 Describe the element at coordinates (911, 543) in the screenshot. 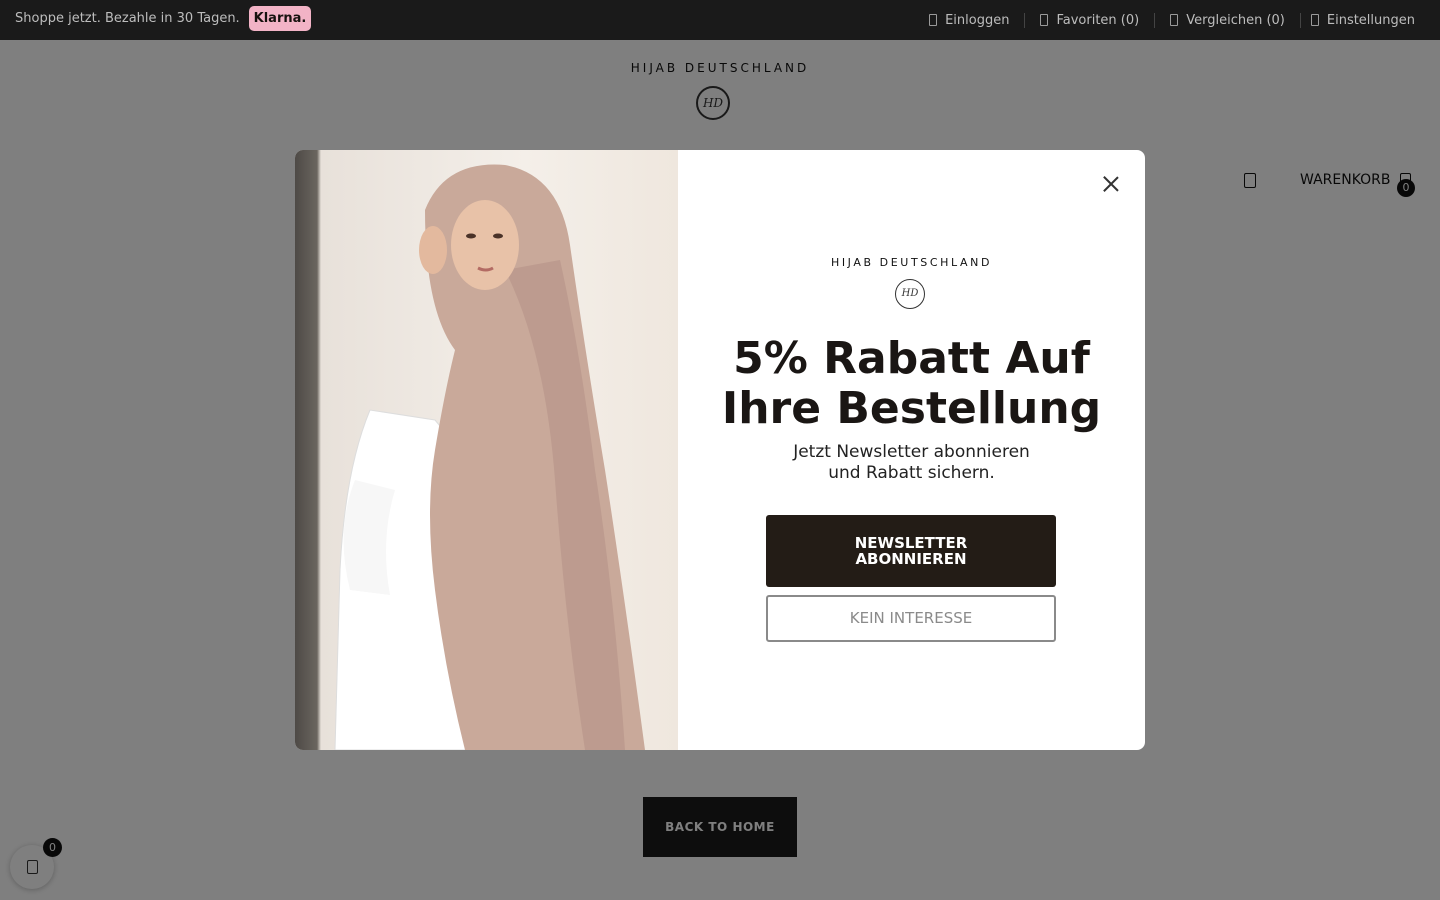

I see `subscribe-label-1: NEWSLETTER` at that location.